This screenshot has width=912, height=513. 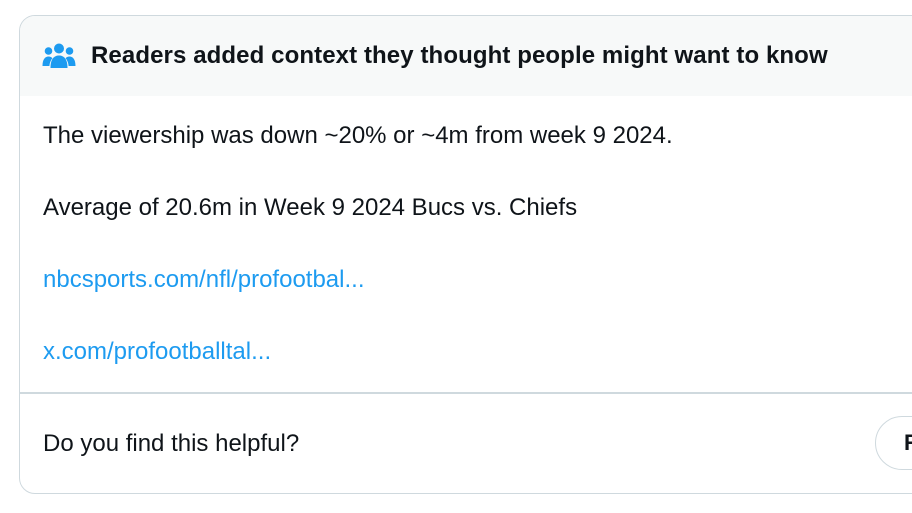 What do you see at coordinates (893, 442) in the screenshot?
I see `rate-it-button: R` at bounding box center [893, 442].